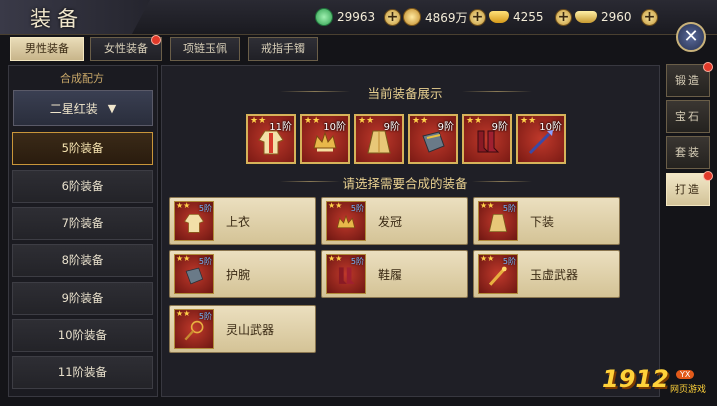 The height and width of the screenshot is (406, 717). Describe the element at coordinates (688, 152) in the screenshot. I see `side-tab-set: 套装` at that location.